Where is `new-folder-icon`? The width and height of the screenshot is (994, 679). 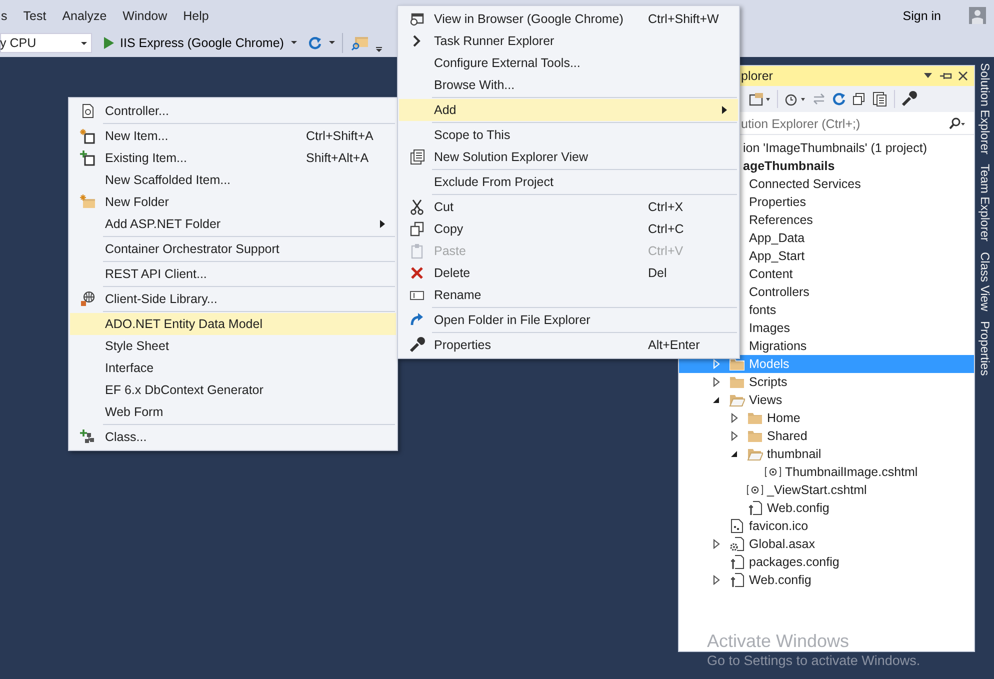
new-folder-icon is located at coordinates (88, 202).